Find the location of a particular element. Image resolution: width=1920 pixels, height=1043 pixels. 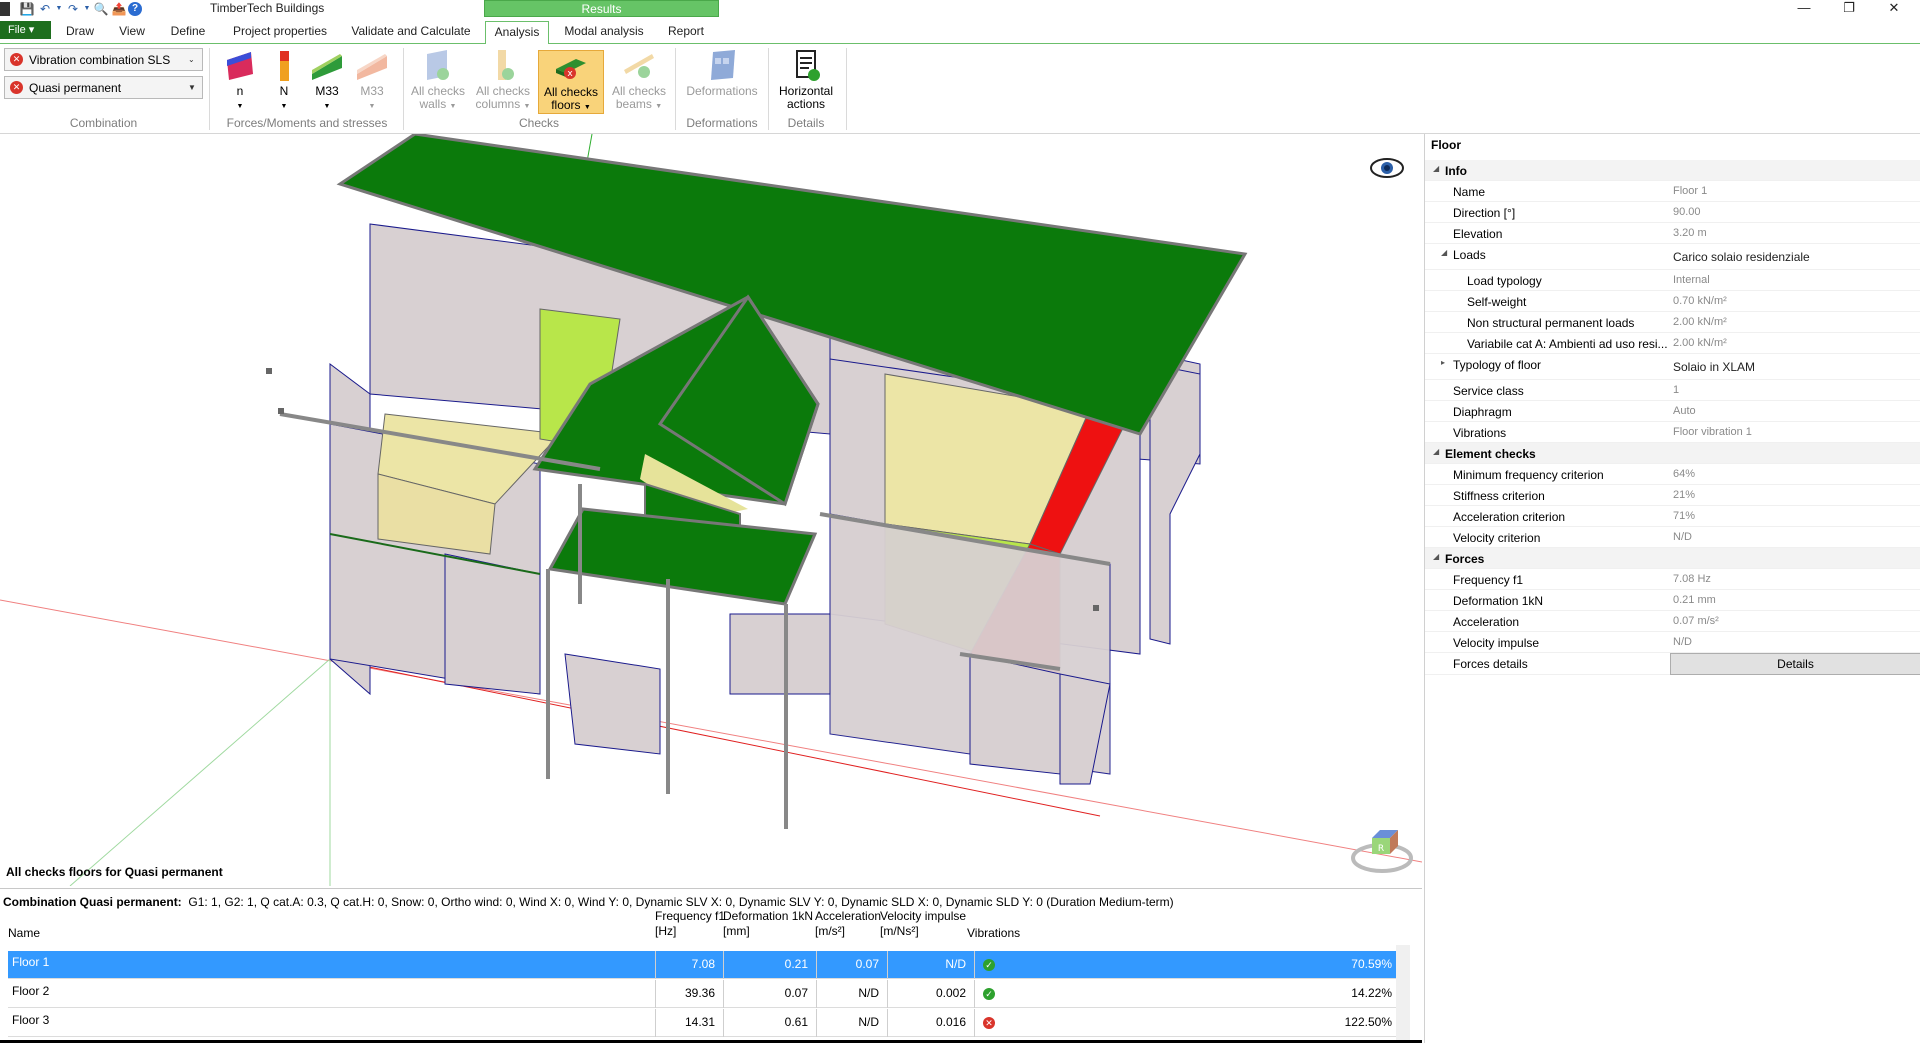

table-row: Floor 1 7.08 0.21 0.07 N/D ✓ 70.59% is located at coordinates (708, 965).